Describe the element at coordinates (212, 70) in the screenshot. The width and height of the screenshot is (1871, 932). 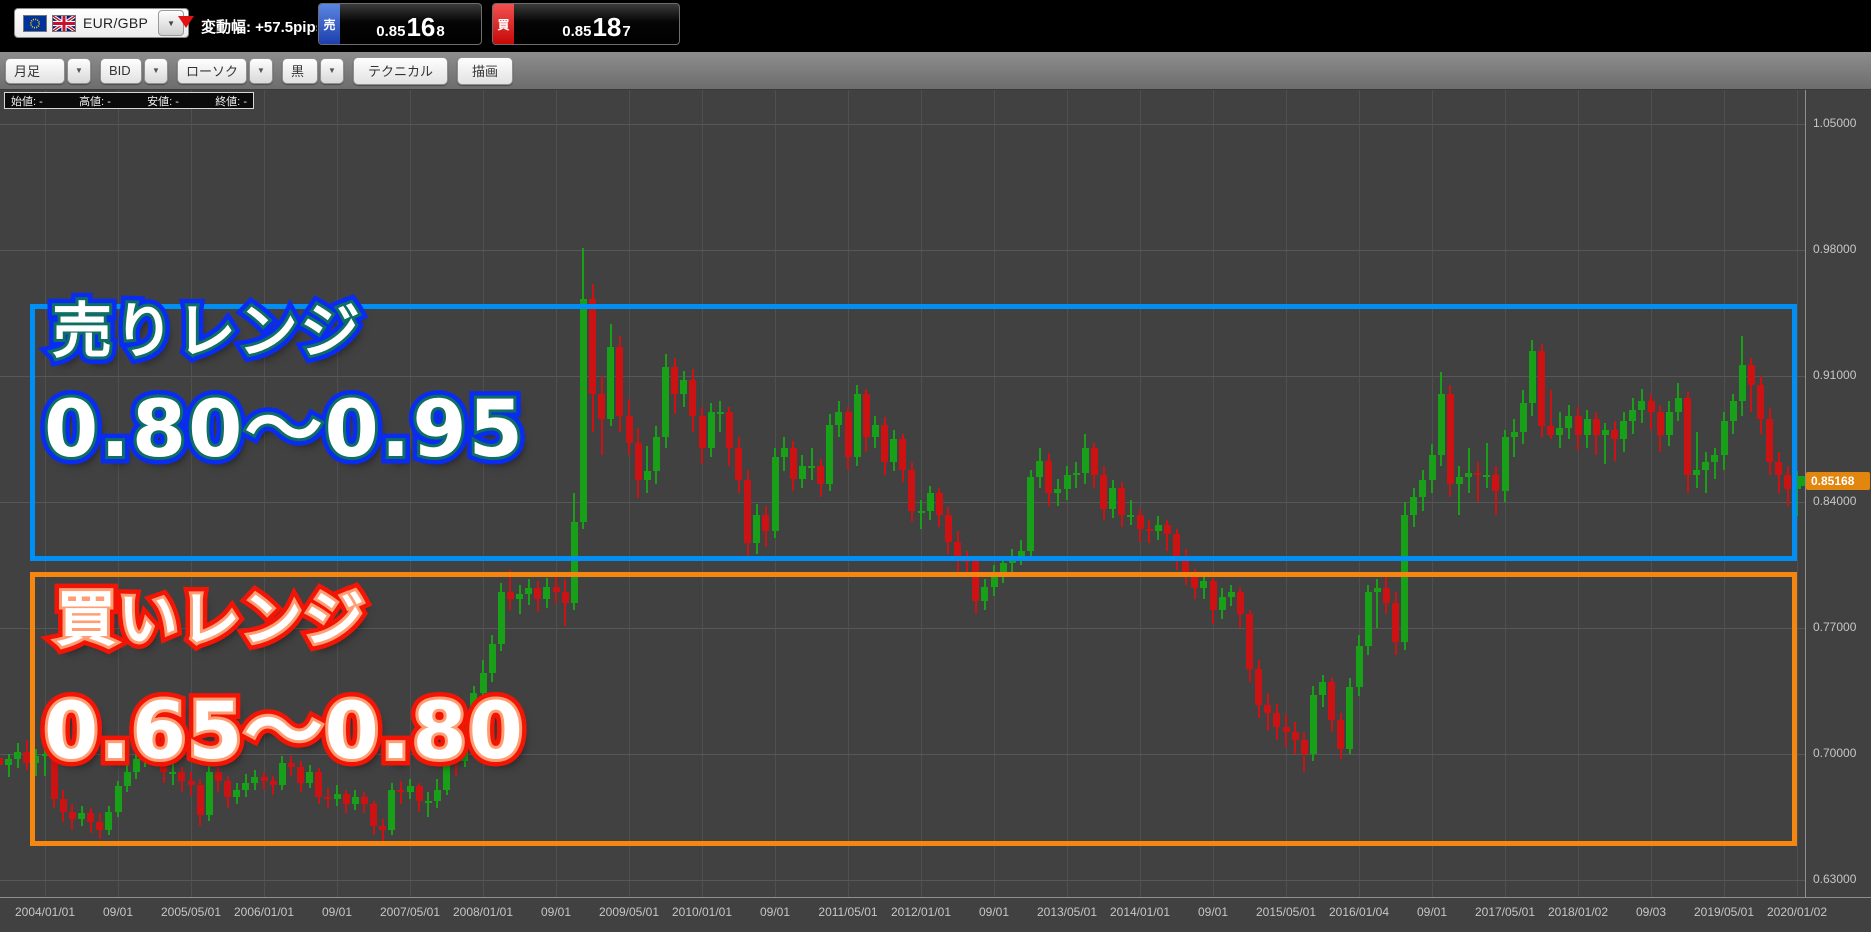
I see `chart-type-value: ローソク` at that location.